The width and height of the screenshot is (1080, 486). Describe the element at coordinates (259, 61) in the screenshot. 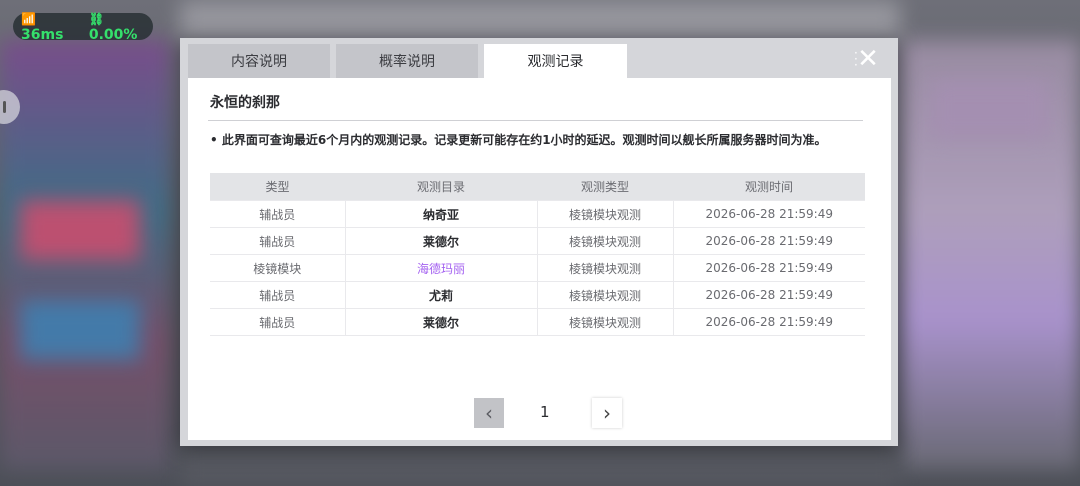

I see `tab-content-description: 内容说明` at that location.